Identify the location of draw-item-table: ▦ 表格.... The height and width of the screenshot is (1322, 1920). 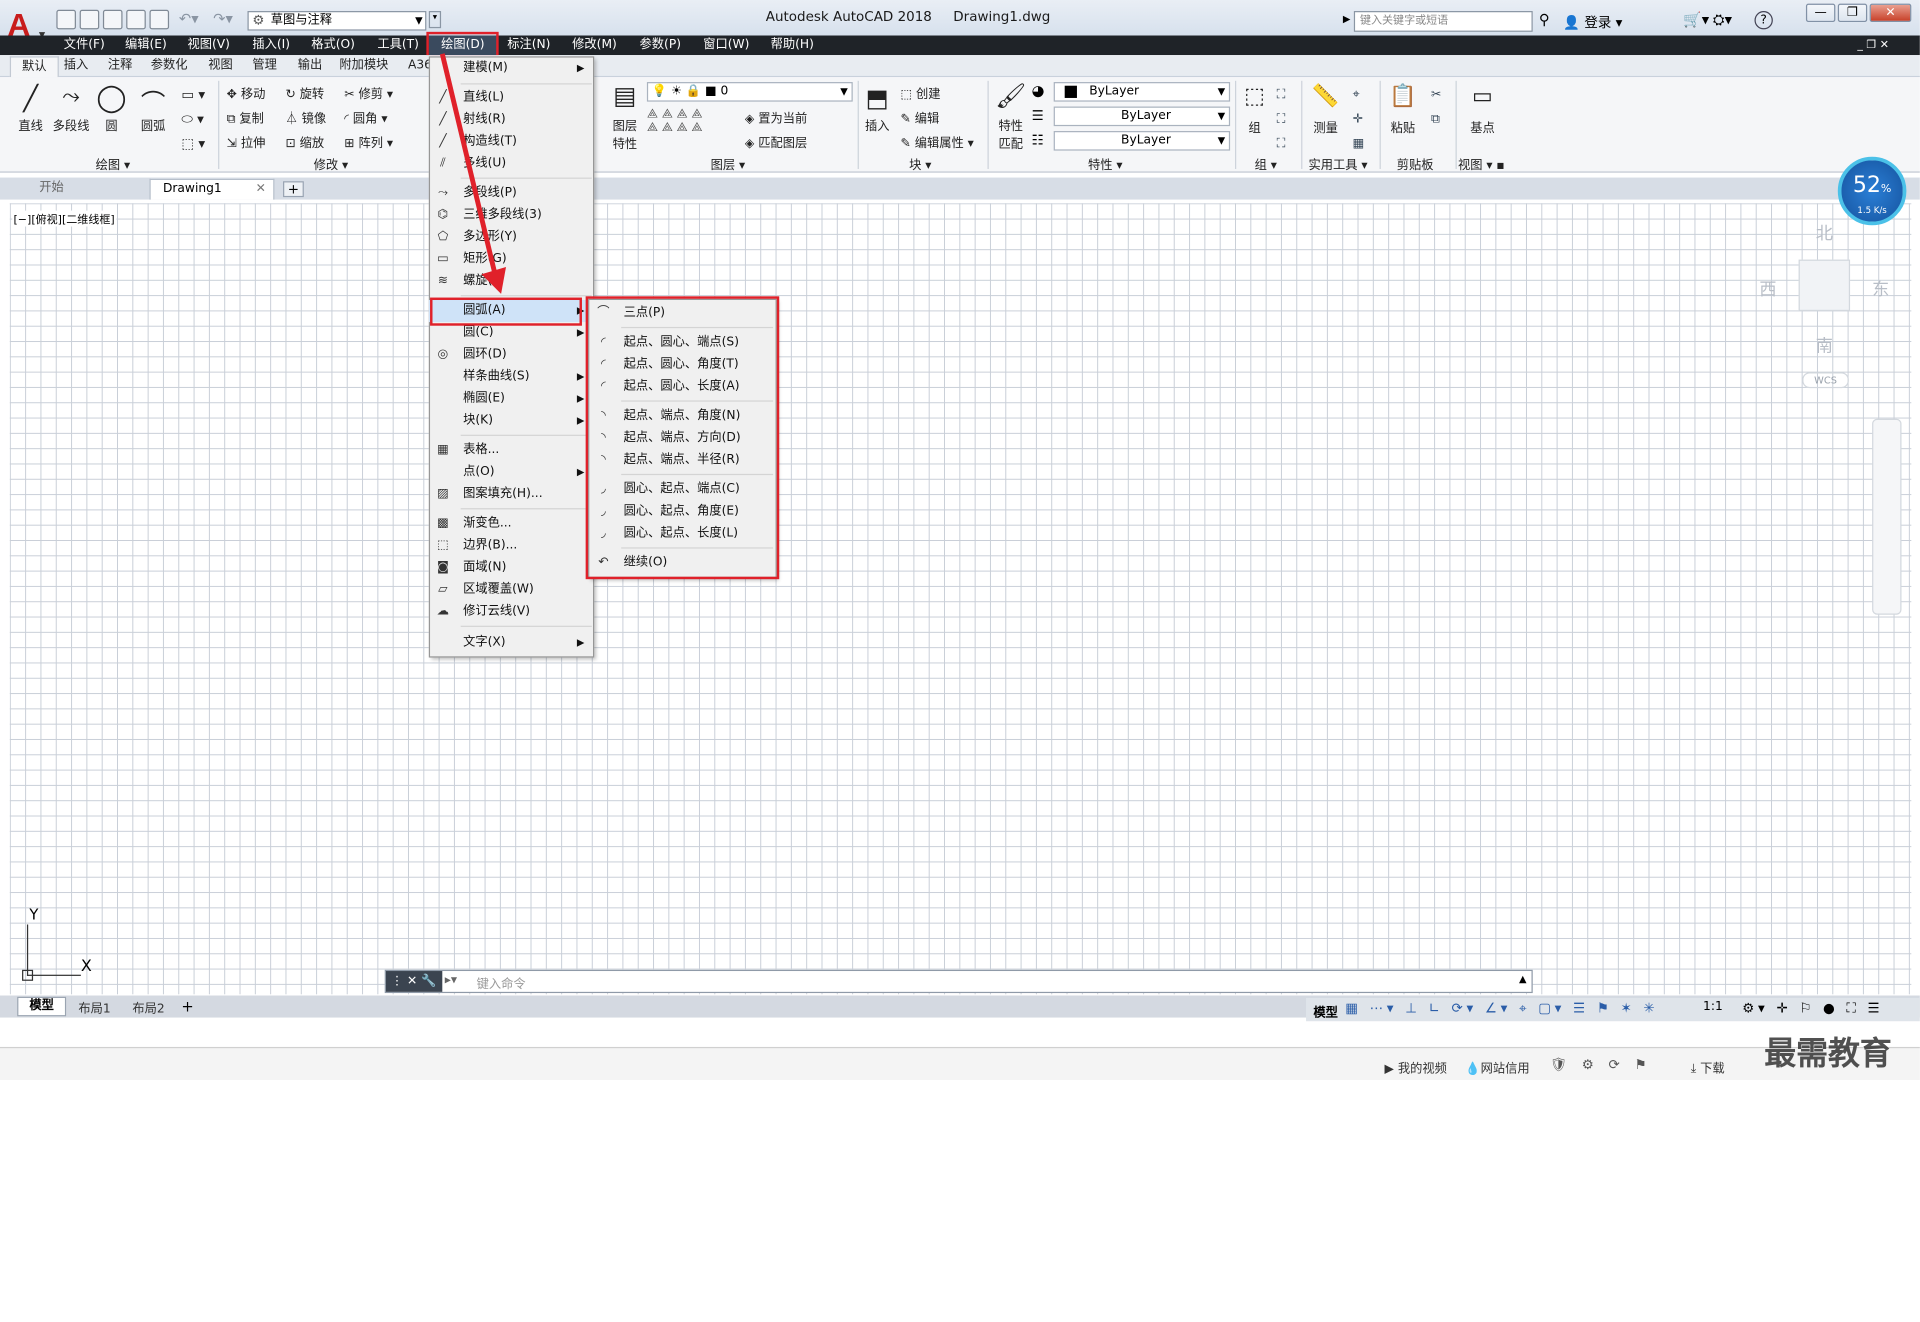
(511, 451).